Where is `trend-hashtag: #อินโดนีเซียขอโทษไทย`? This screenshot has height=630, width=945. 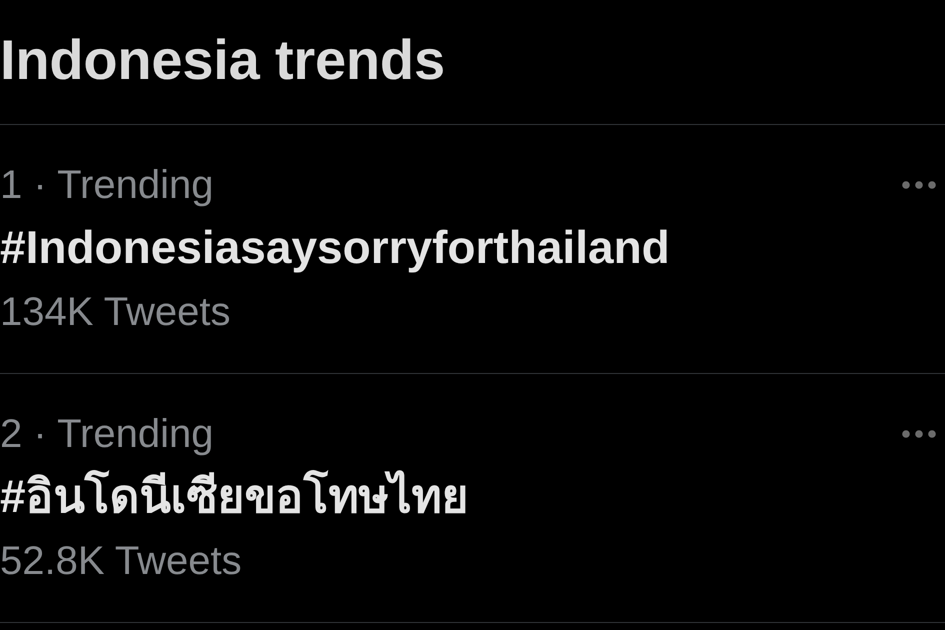 trend-hashtag: #อินโดนีเซียขอโทษไทย is located at coordinates (234, 496).